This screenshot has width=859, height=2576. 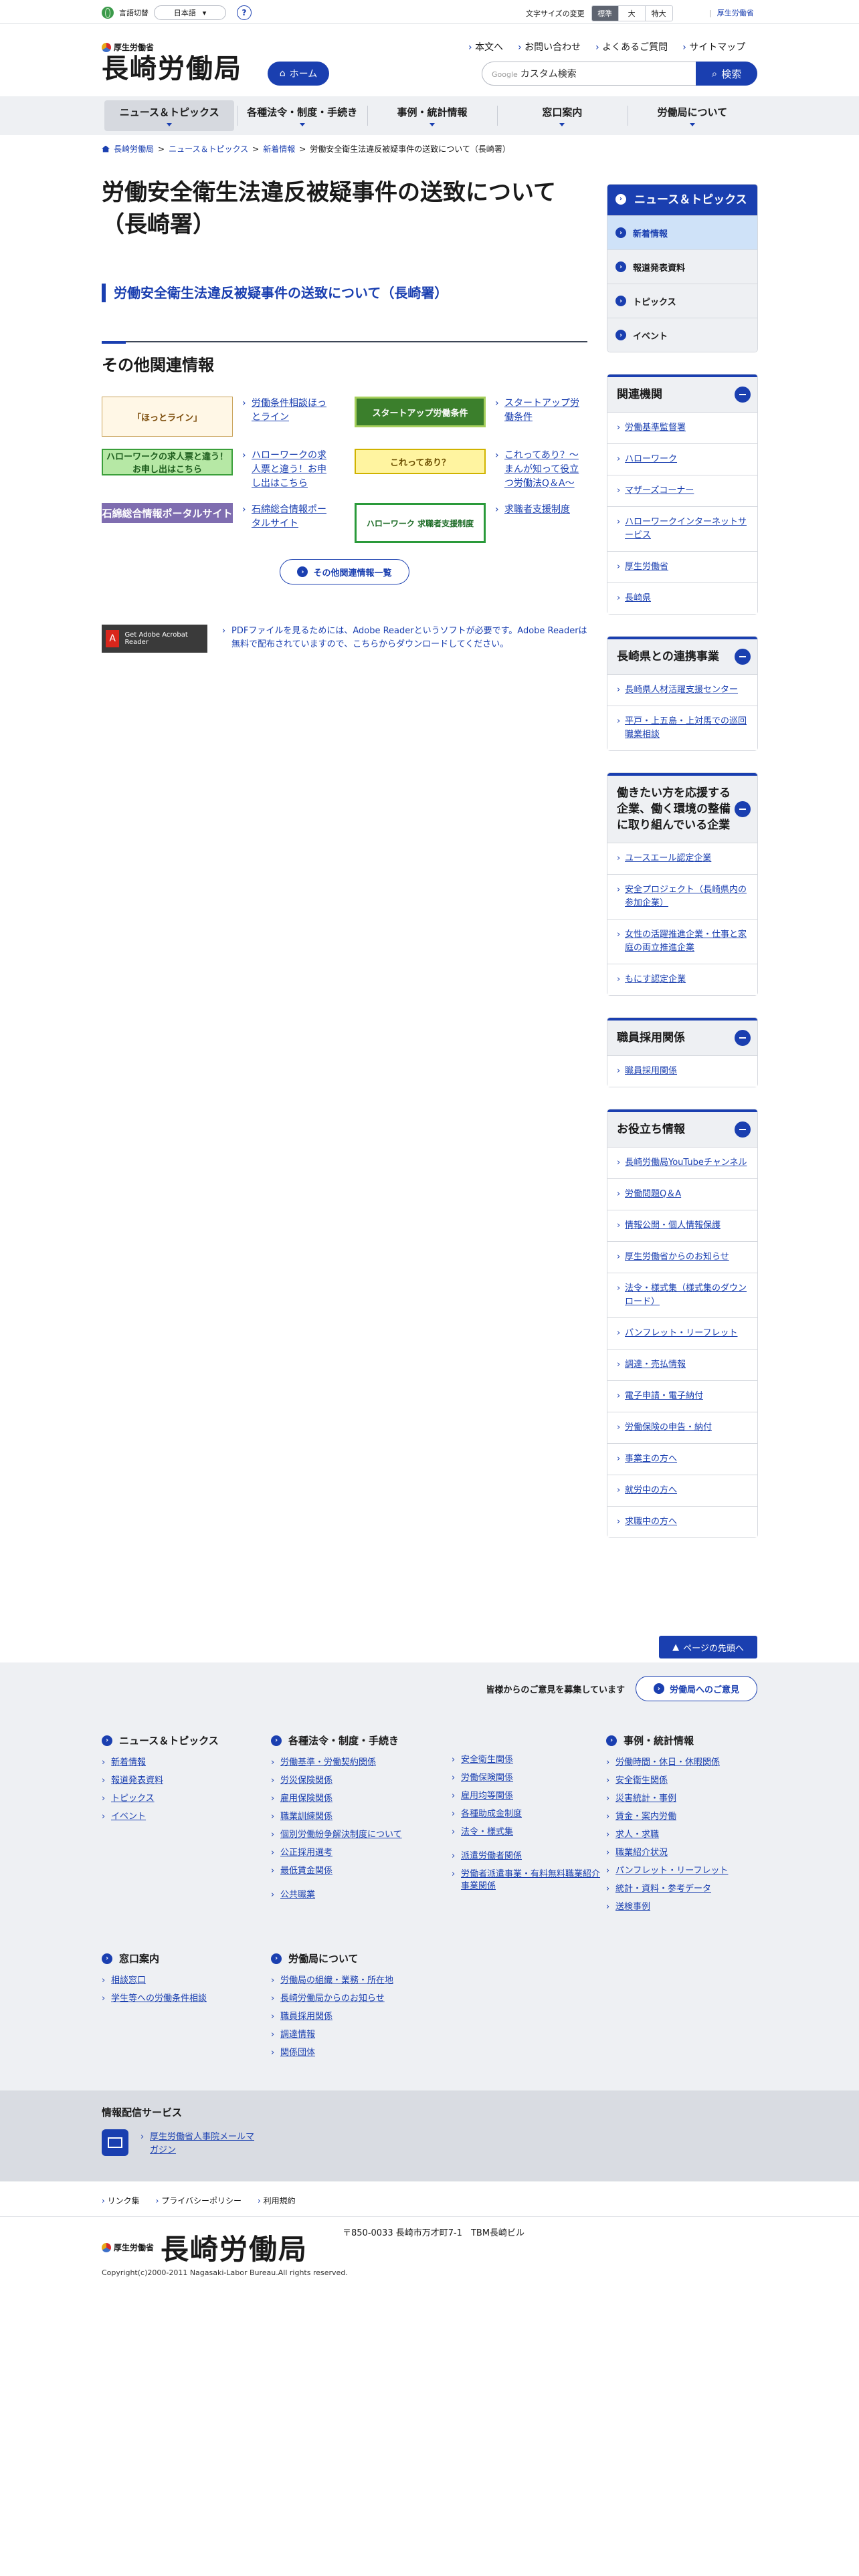 I want to click on footer-link: 新着情報, so click(x=179, y=1763).